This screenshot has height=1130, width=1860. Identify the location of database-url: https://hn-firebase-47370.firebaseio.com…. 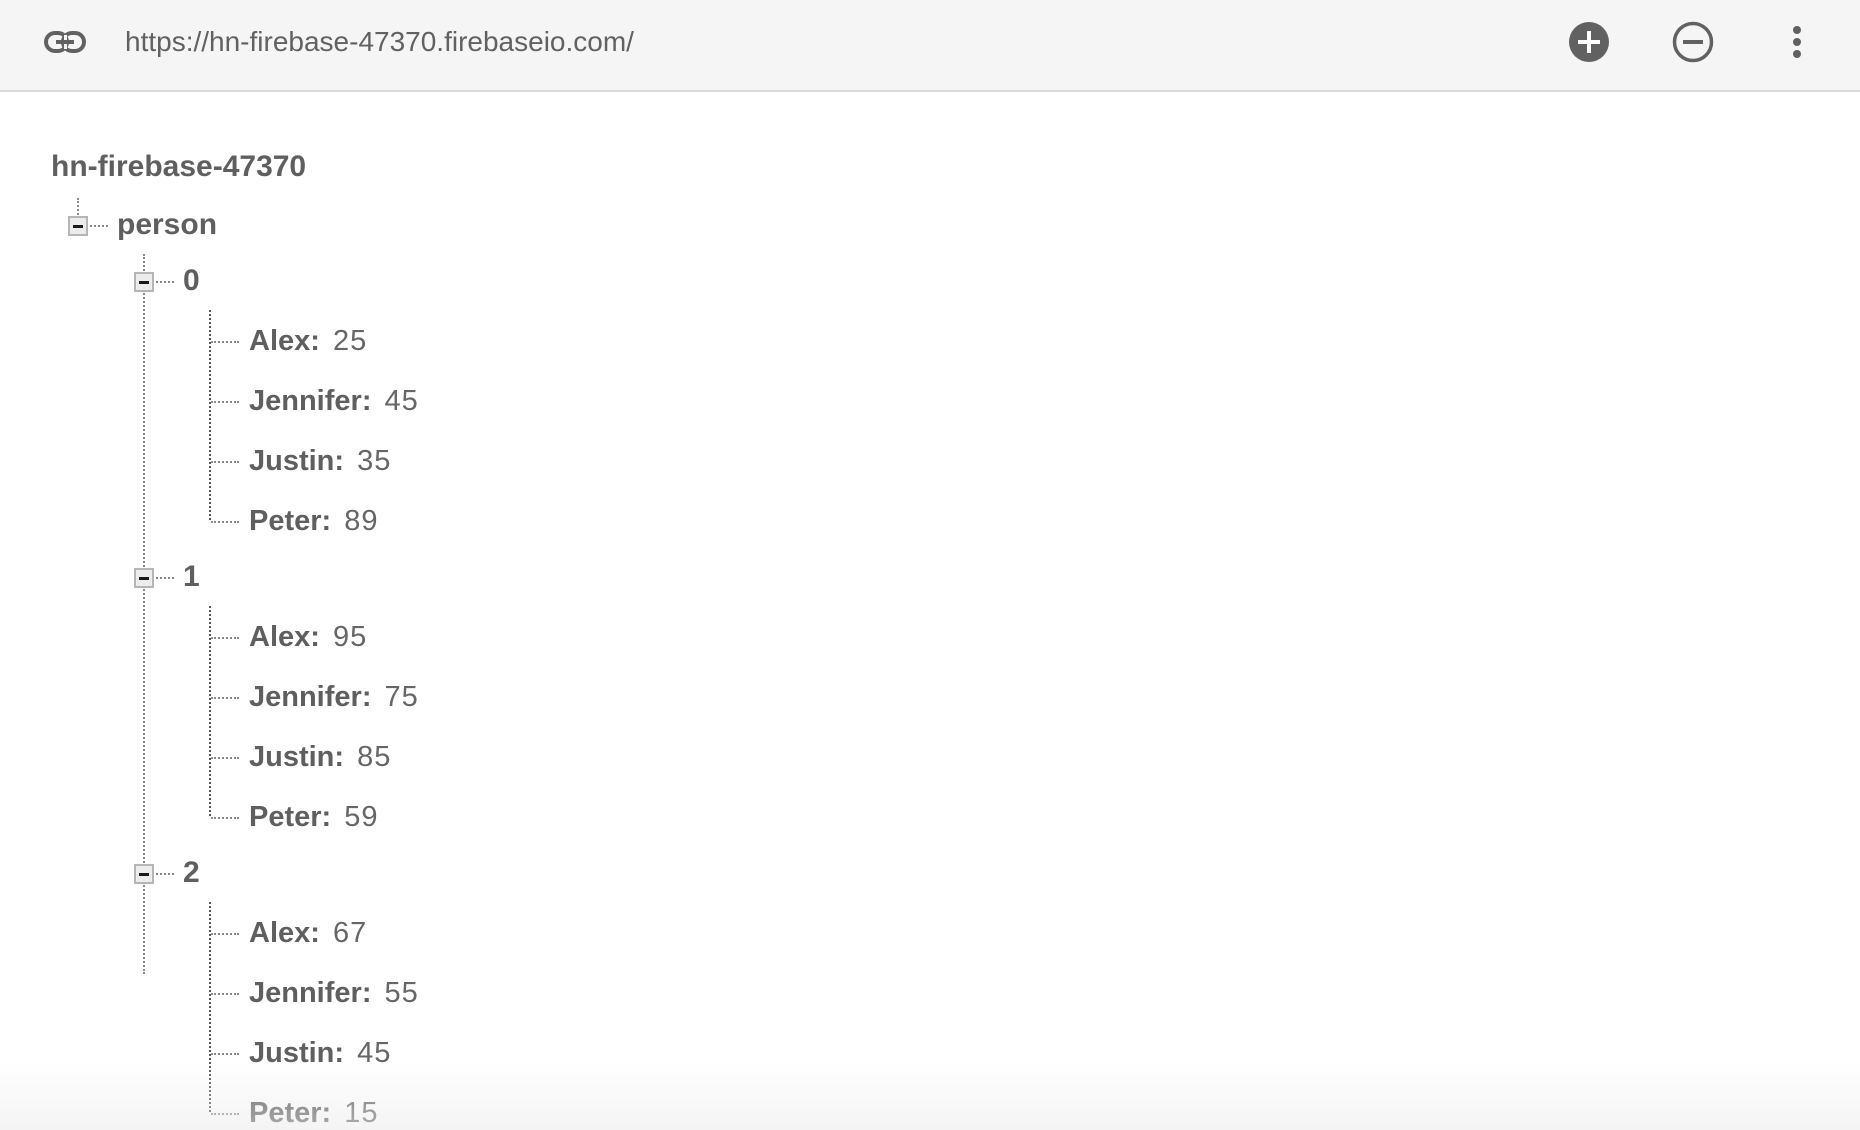
(379, 42).